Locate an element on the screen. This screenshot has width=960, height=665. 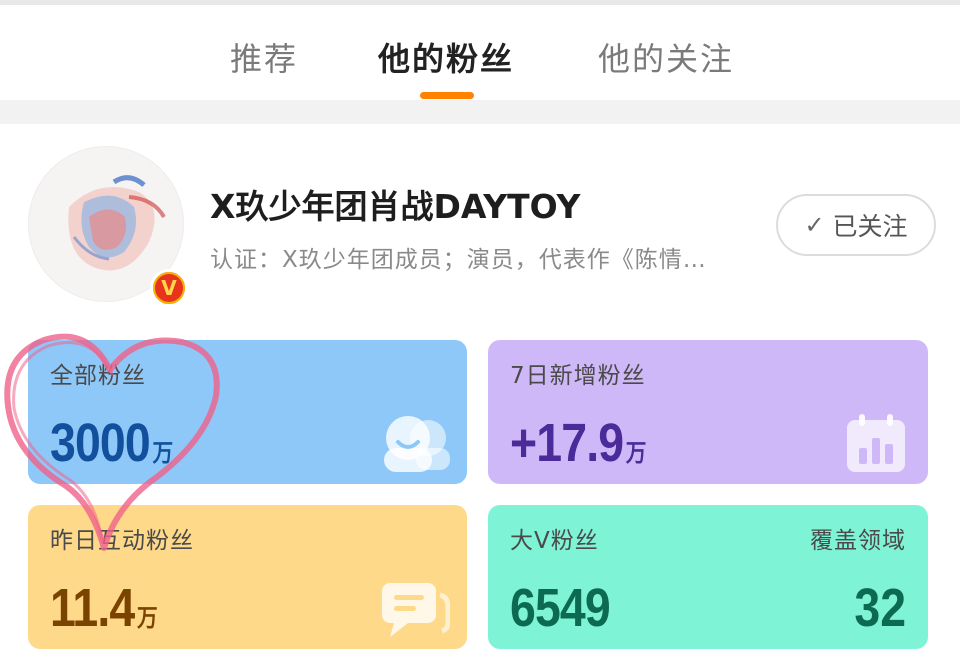
profile-name: X玖少年团肖战DAYTOY is located at coordinates (395, 206).